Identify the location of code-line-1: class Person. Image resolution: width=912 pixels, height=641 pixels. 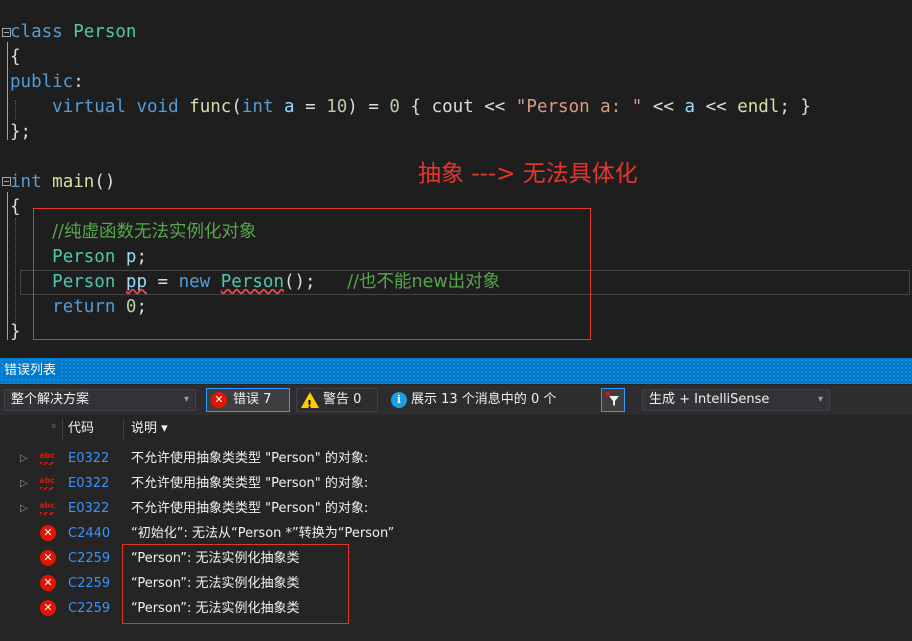
(73, 32).